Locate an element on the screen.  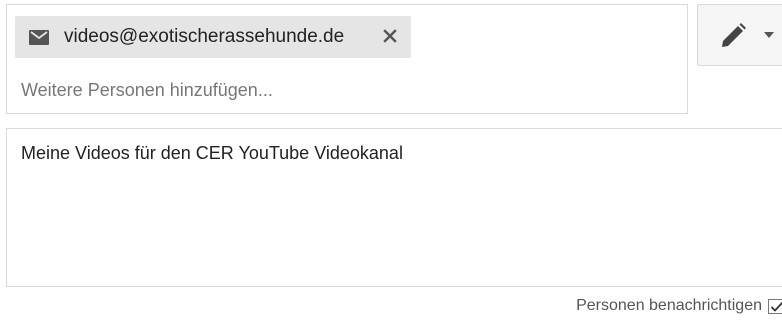
check-icon is located at coordinates (776, 307).